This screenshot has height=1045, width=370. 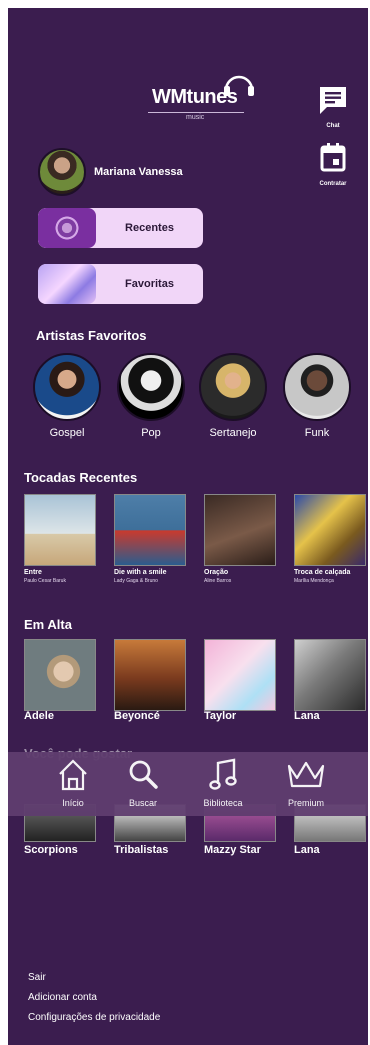 What do you see at coordinates (141, 850) in the screenshot?
I see `artist-label: Tribalistas` at bounding box center [141, 850].